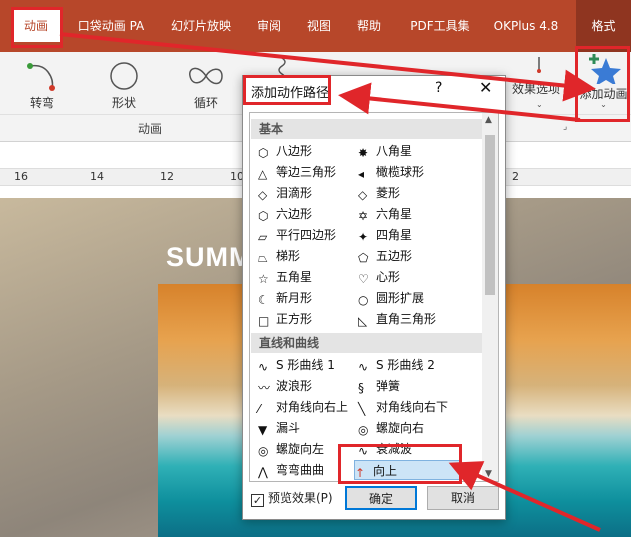  Describe the element at coordinates (524, 496) in the screenshot. I see `arrow-to-up-item` at that location.